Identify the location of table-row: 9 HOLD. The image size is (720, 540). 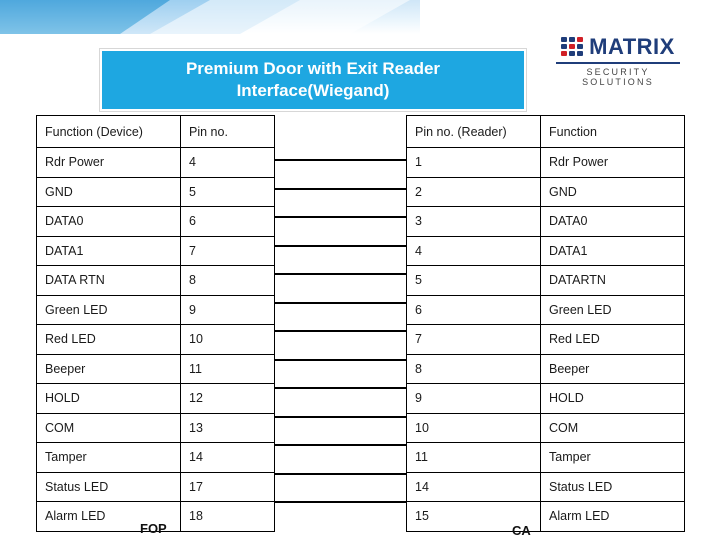
(545, 398).